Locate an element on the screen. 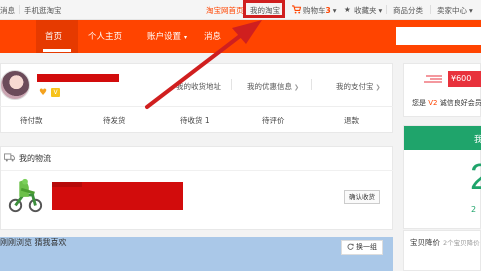  nav-account-settings: 账户设置 ▾ is located at coordinates (167, 36).